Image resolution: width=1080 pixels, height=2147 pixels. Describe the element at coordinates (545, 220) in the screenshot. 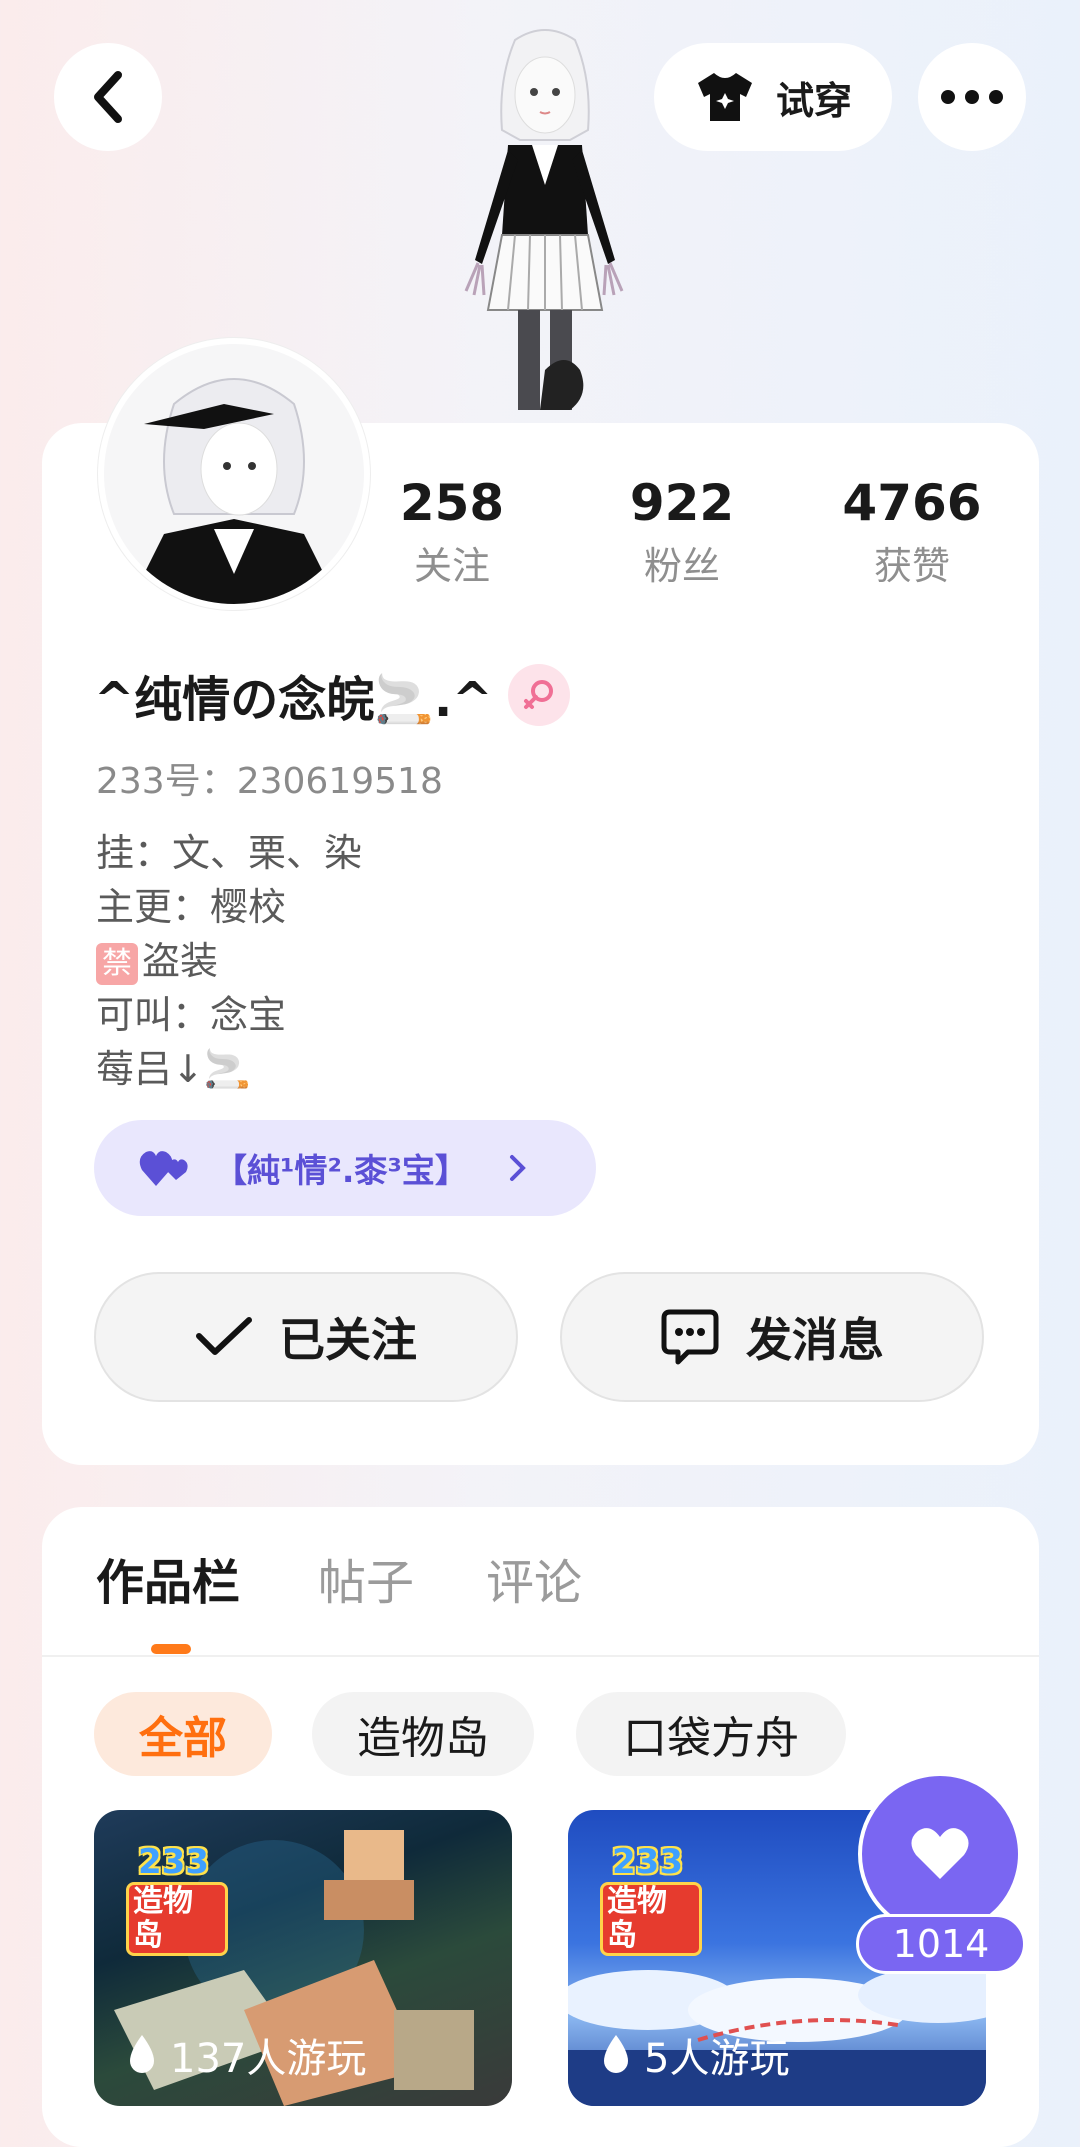

I see `avatar-figure` at that location.